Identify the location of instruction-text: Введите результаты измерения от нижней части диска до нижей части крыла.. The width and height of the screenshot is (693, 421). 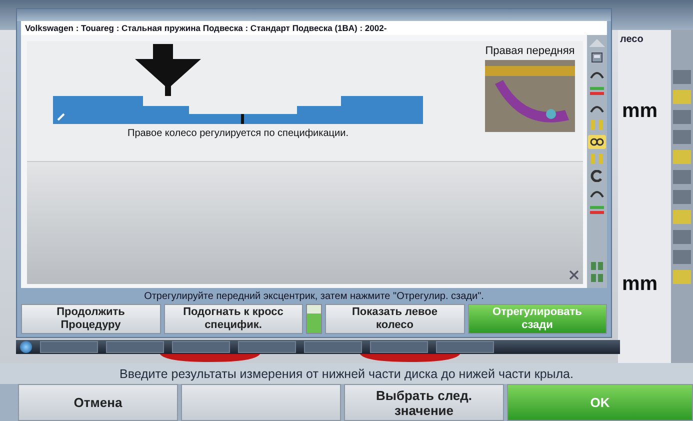
(346, 373).